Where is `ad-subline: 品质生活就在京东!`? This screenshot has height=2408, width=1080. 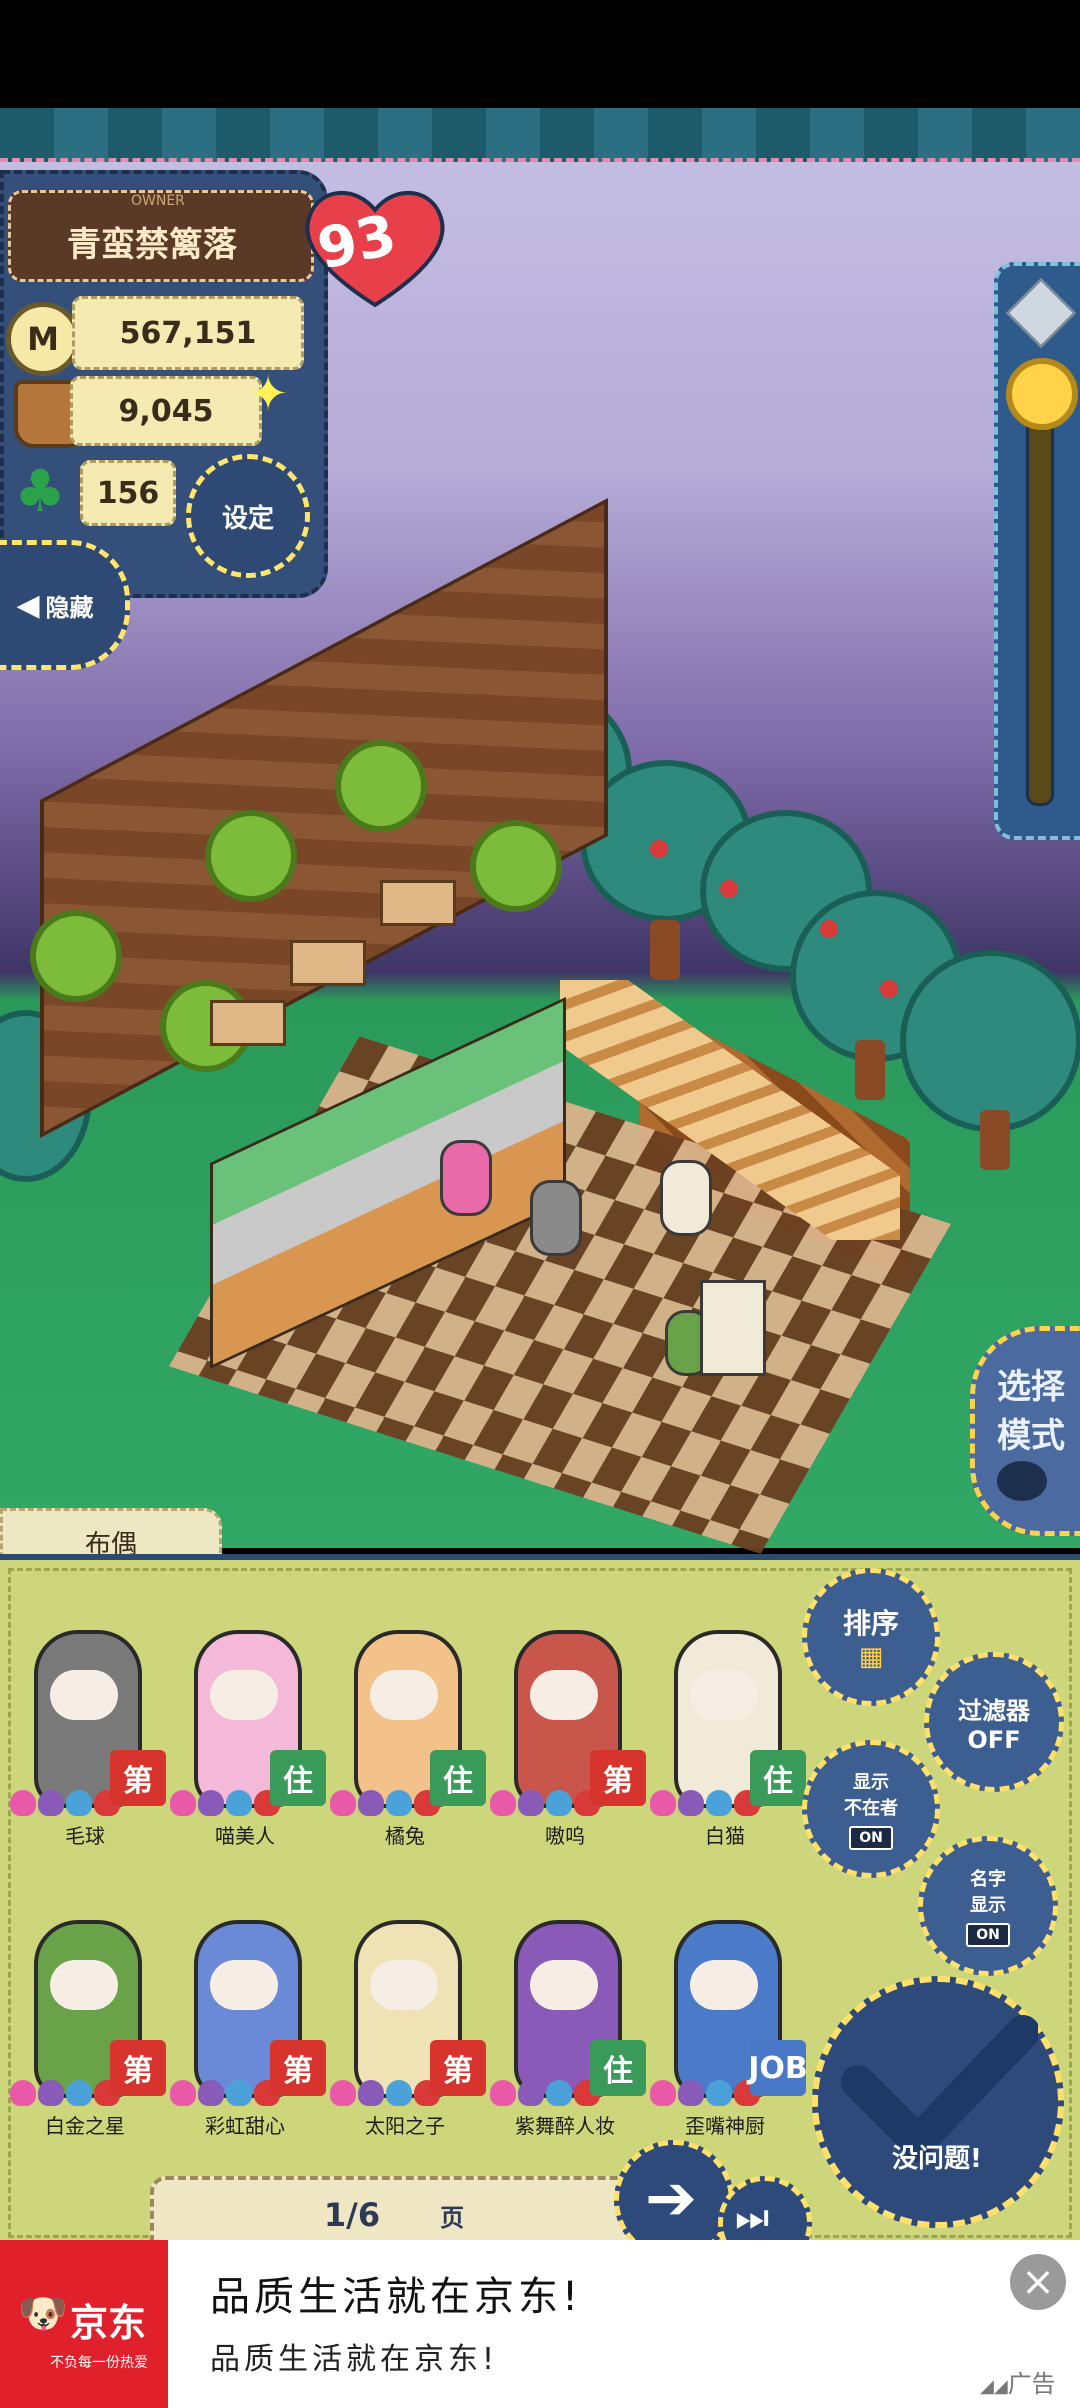 ad-subline: 品质生活就在京东! is located at coordinates (354, 2359).